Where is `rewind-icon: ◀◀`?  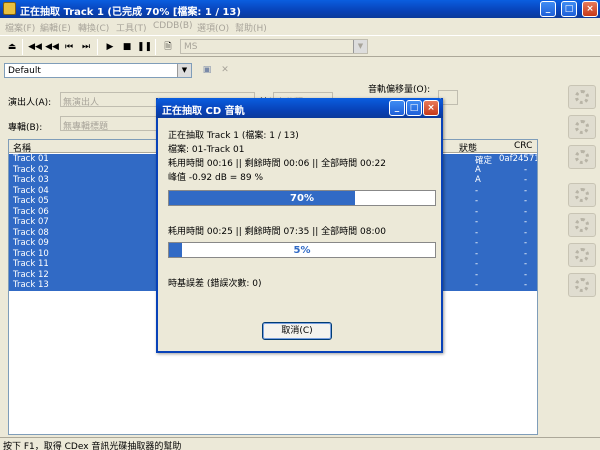
rewind-icon: ◀◀ is located at coordinates (52, 47).